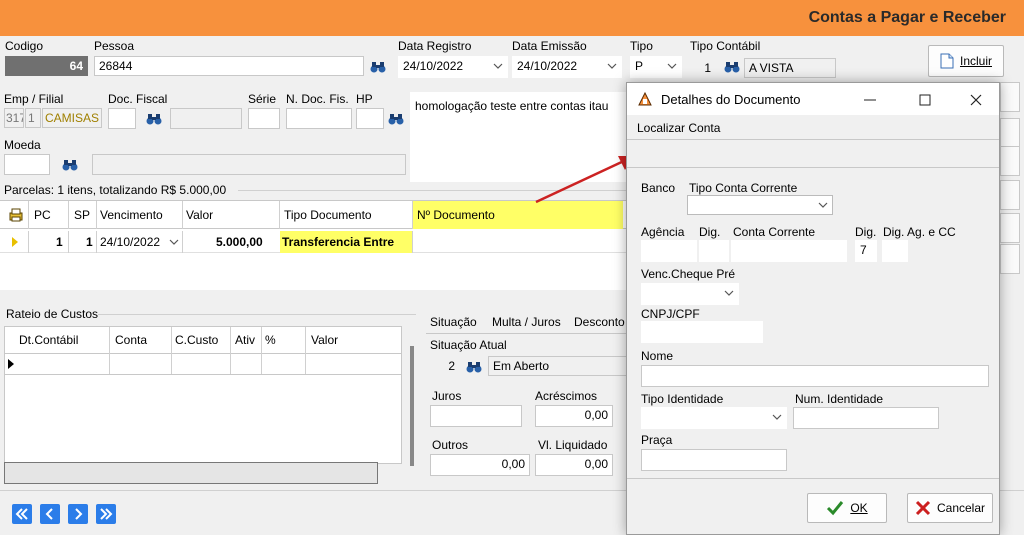 This screenshot has height=535, width=1024. Describe the element at coordinates (59, 242) in the screenshot. I see `row-pc: 1` at that location.